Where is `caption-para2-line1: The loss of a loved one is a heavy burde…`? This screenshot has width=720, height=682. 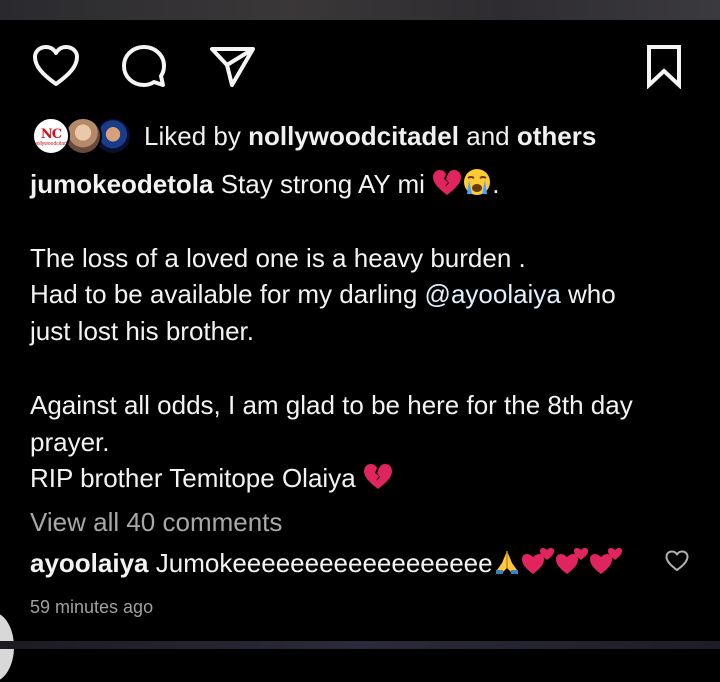 caption-para2-line1: The loss of a loved one is a heavy burde… is located at coordinates (278, 257).